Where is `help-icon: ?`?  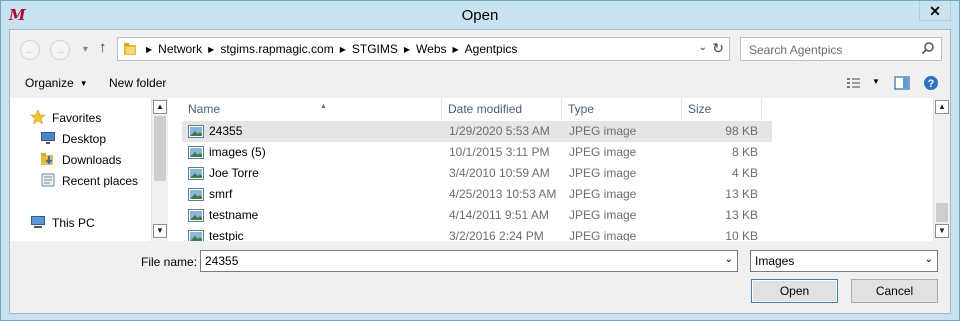
help-icon: ? is located at coordinates (931, 83).